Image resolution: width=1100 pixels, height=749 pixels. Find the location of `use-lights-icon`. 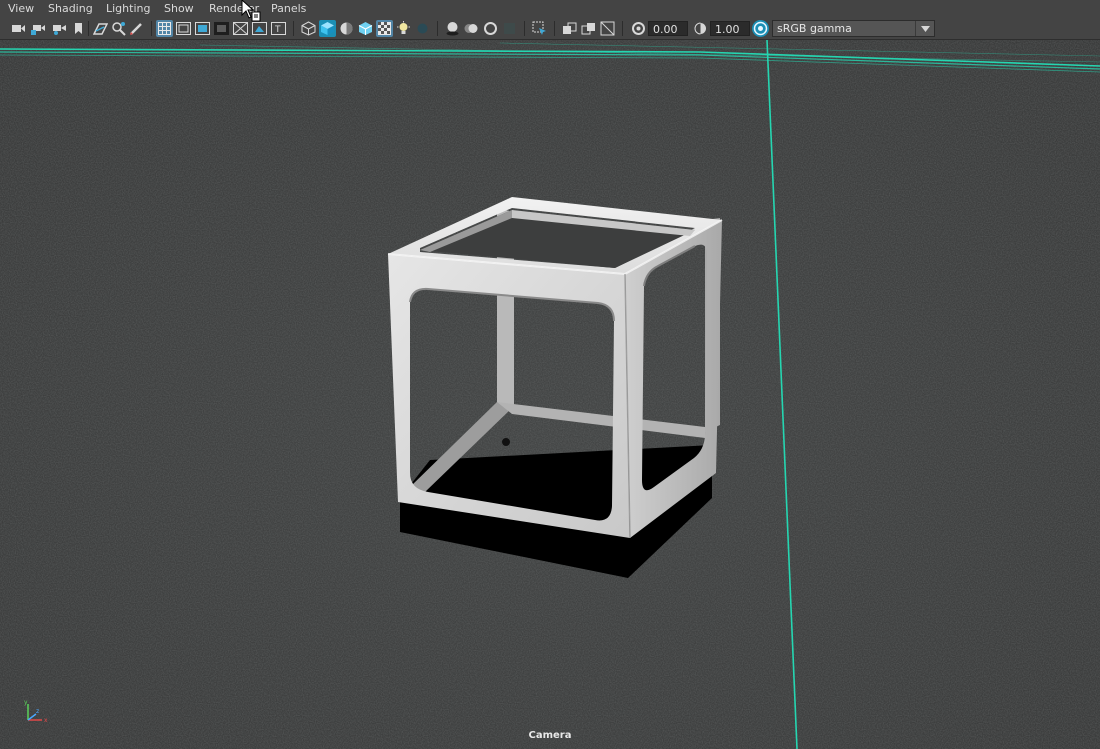

use-lights-icon is located at coordinates (403, 28).